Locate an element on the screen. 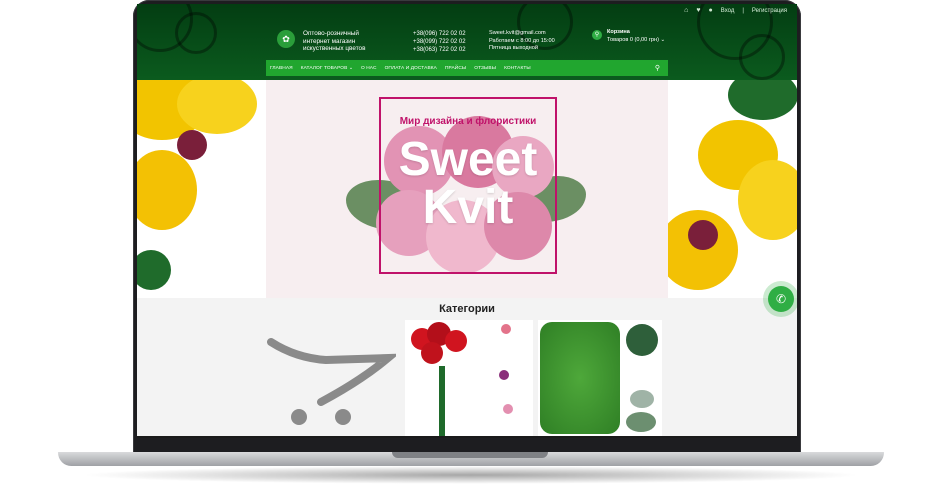  search-icon: ⚲ is located at coordinates (657, 68).